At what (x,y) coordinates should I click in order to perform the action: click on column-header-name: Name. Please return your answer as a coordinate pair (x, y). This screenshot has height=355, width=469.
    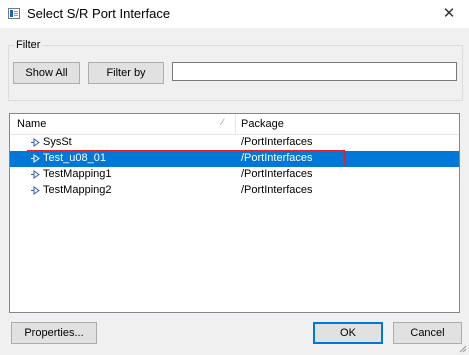
    Looking at the image, I should click on (31, 124).